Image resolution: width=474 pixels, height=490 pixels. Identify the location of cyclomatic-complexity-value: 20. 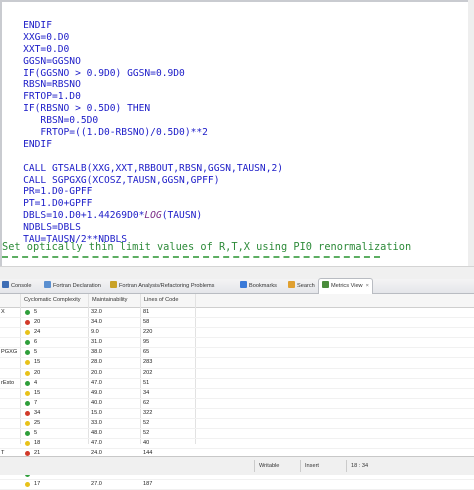
(37, 322).